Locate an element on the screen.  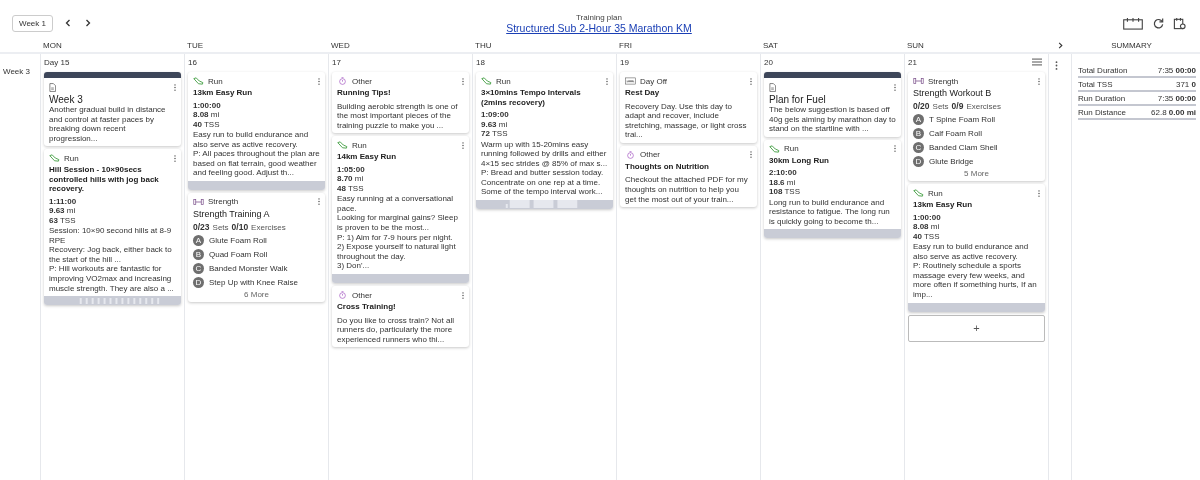
distance-value: 8.70 is located at coordinates (345, 179).